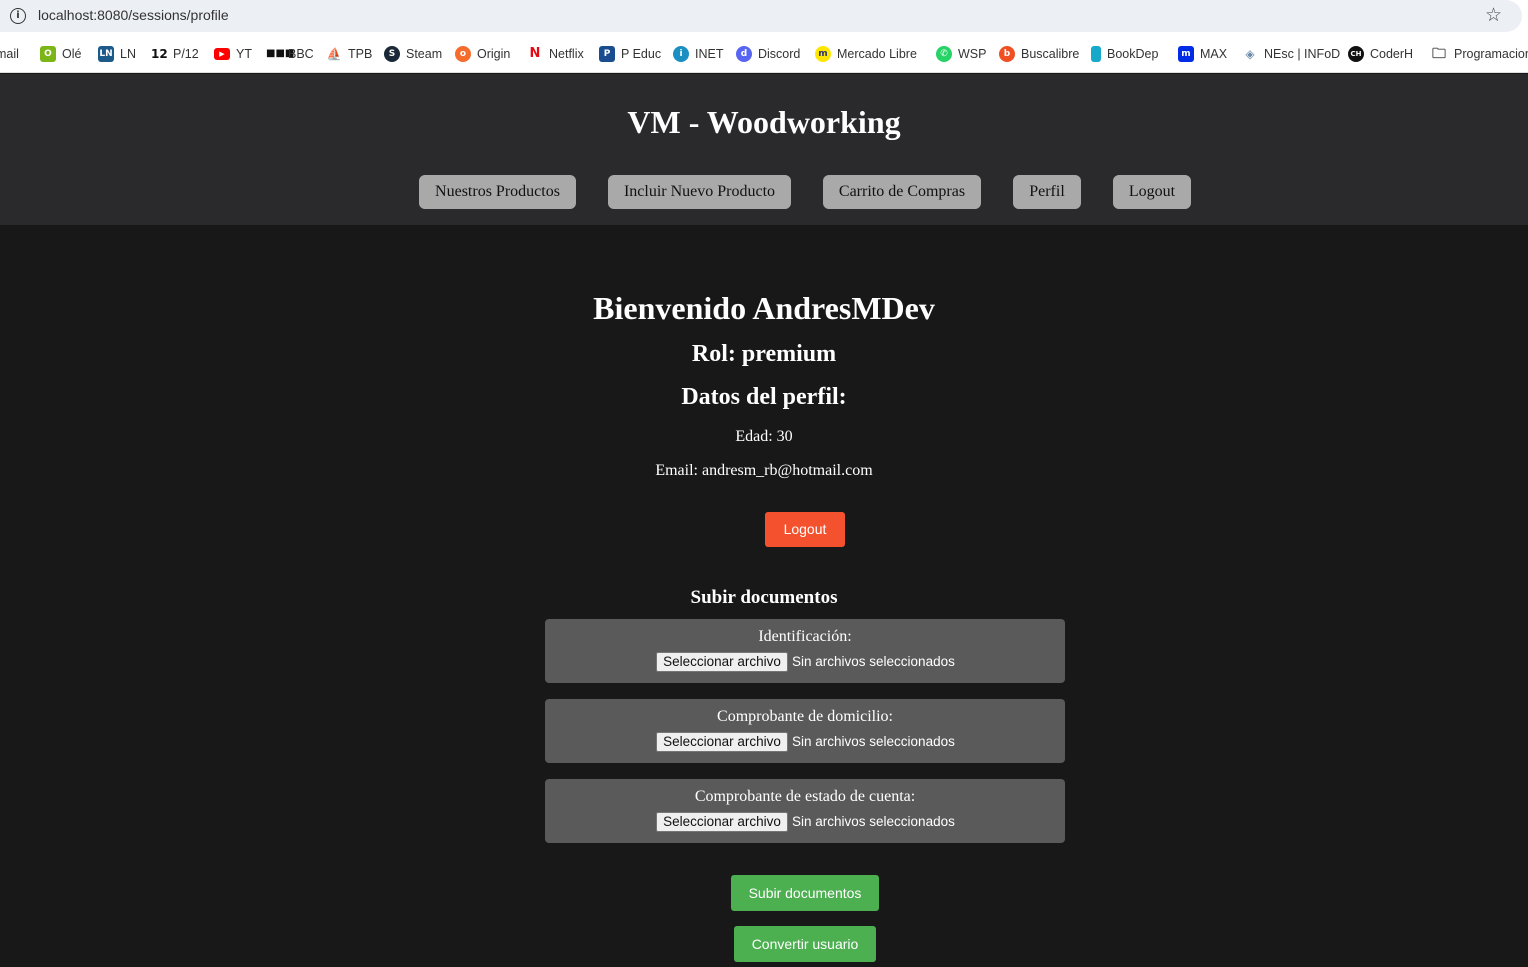  I want to click on age-text: Edad: 30, so click(764, 436).